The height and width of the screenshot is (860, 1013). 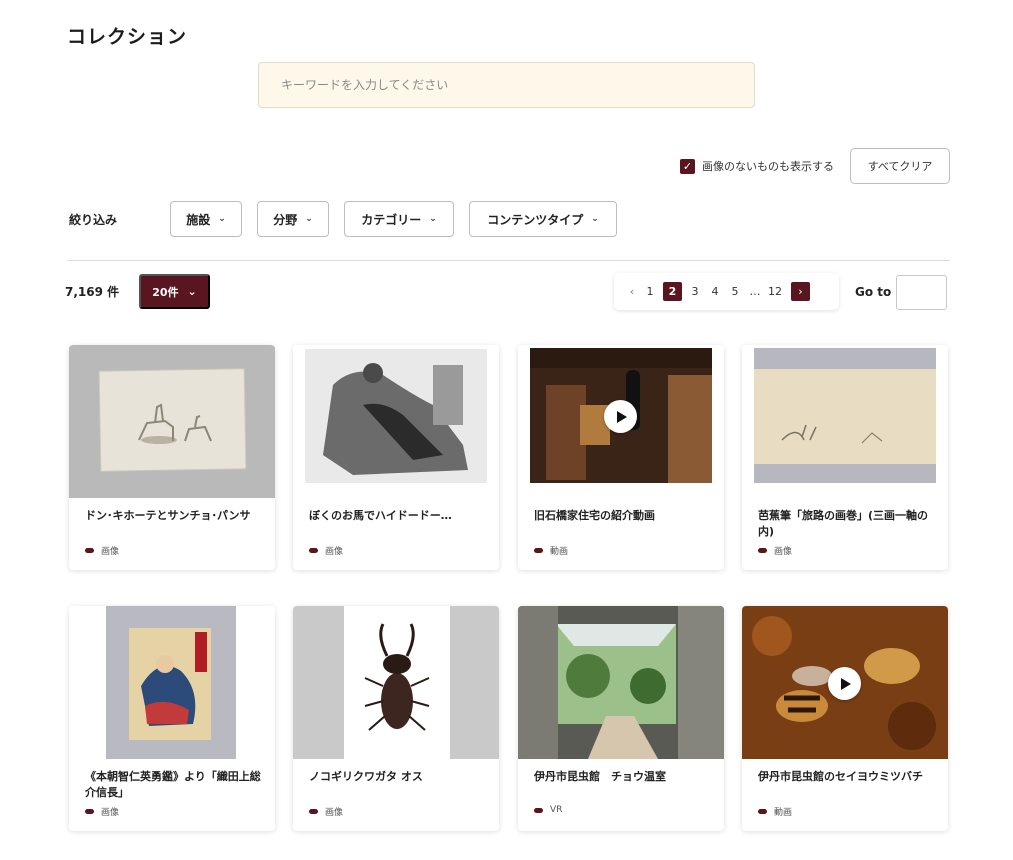 I want to click on page-3-link: 3, so click(x=695, y=291).